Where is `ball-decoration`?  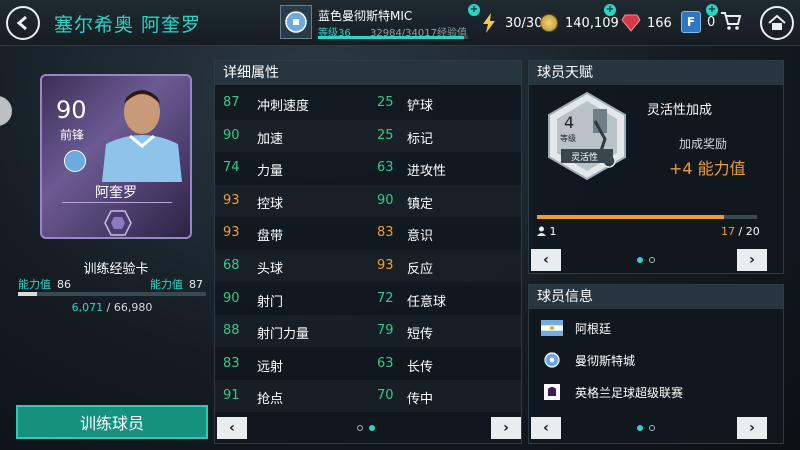
ball-decoration is located at coordinates (6, 111).